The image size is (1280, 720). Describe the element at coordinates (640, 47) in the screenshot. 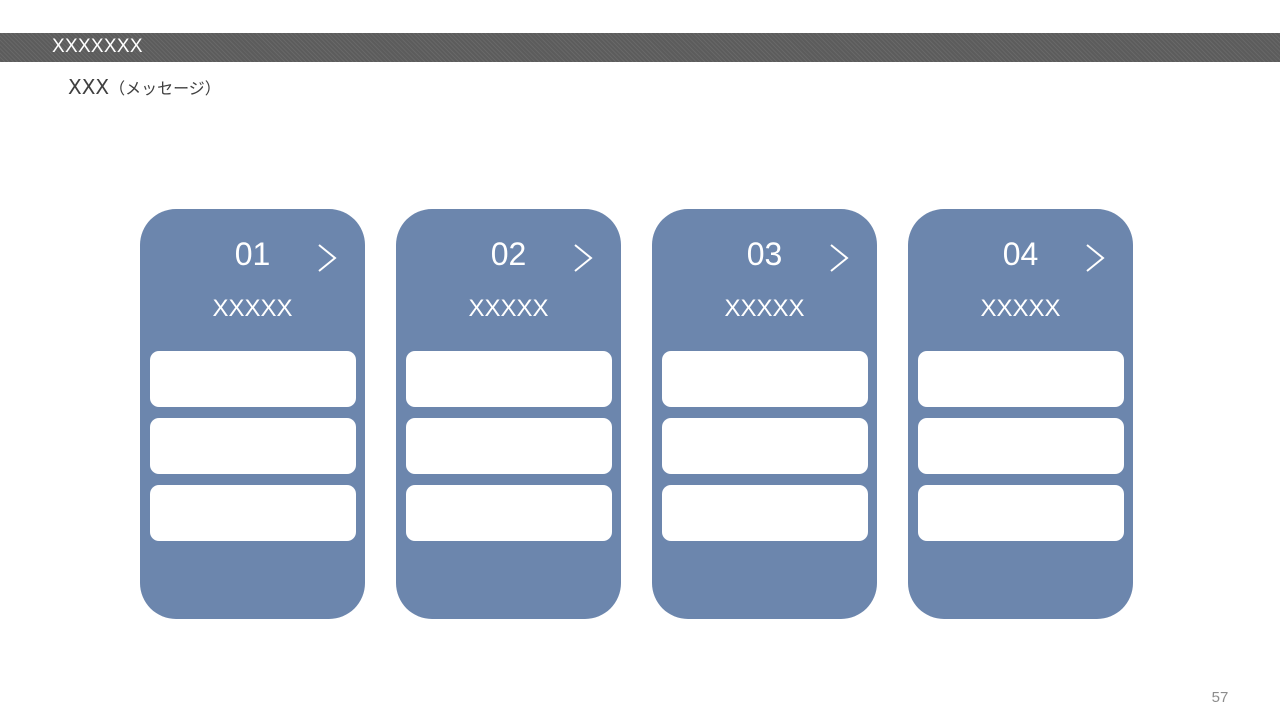

I see `title-bar: XXXXXXX` at that location.